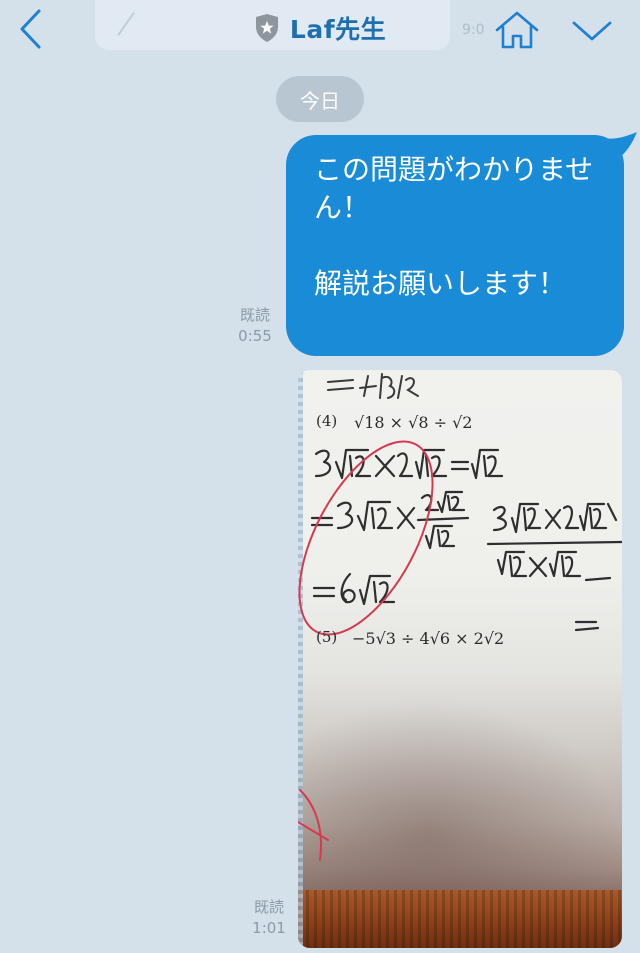 The width and height of the screenshot is (640, 953). What do you see at coordinates (269, 918) in the screenshot?
I see `message-status: 既読 1:01` at bounding box center [269, 918].